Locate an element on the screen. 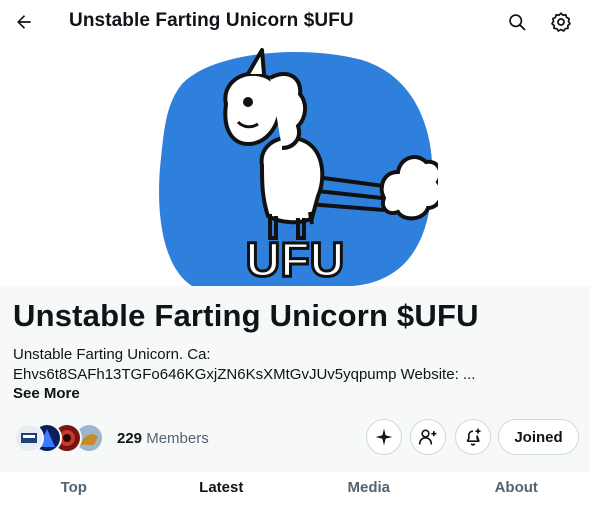  community-tabs: Top Latest Media About is located at coordinates (295, 492).